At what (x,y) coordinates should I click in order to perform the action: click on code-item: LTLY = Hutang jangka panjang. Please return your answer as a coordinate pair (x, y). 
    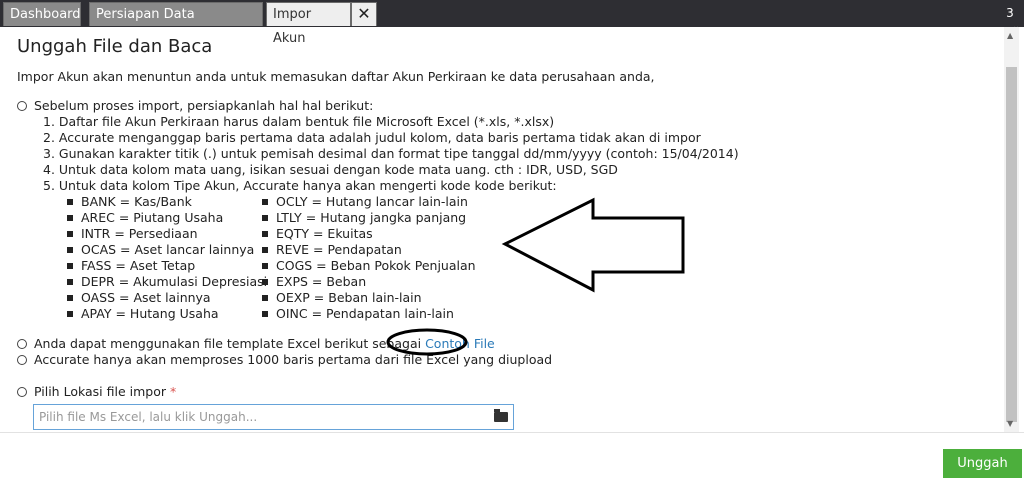
    Looking at the image, I should click on (364, 217).